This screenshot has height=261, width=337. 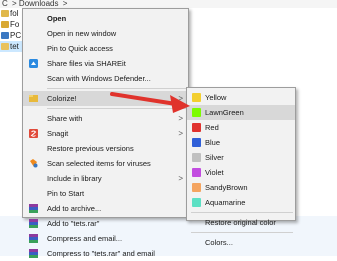 I want to click on menu-item-include-library: Include in library >, so click(x=105, y=178).